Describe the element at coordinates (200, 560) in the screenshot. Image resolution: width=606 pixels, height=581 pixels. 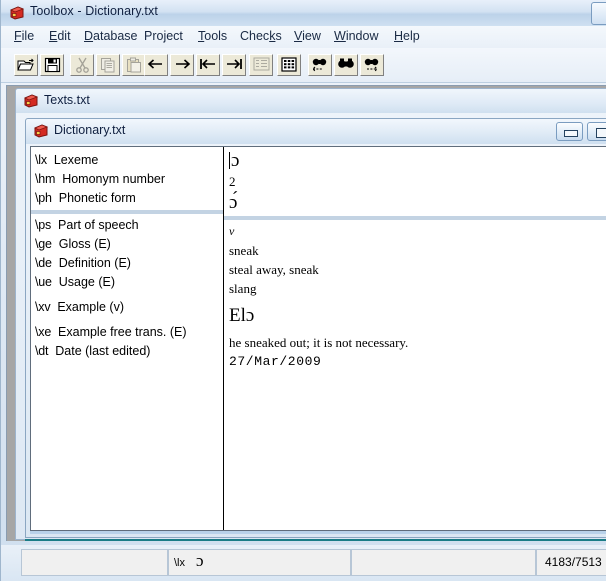
I see `status-lexeme-value: ɔ` at that location.